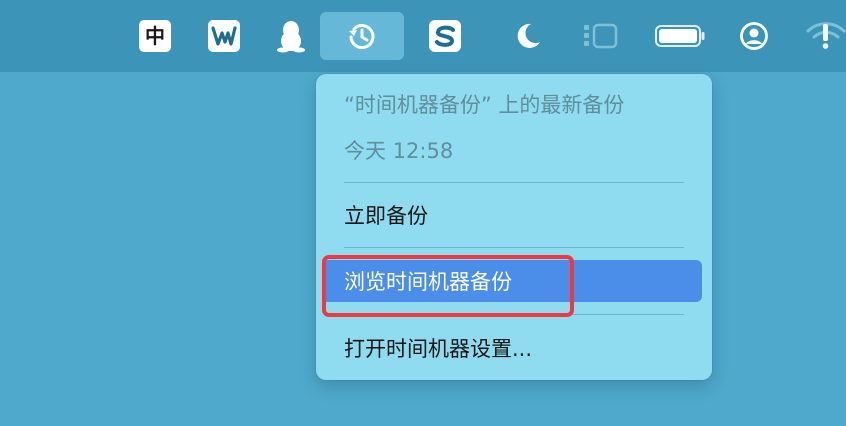 The height and width of the screenshot is (426, 846). I want to click on battery-menu, so click(680, 36).